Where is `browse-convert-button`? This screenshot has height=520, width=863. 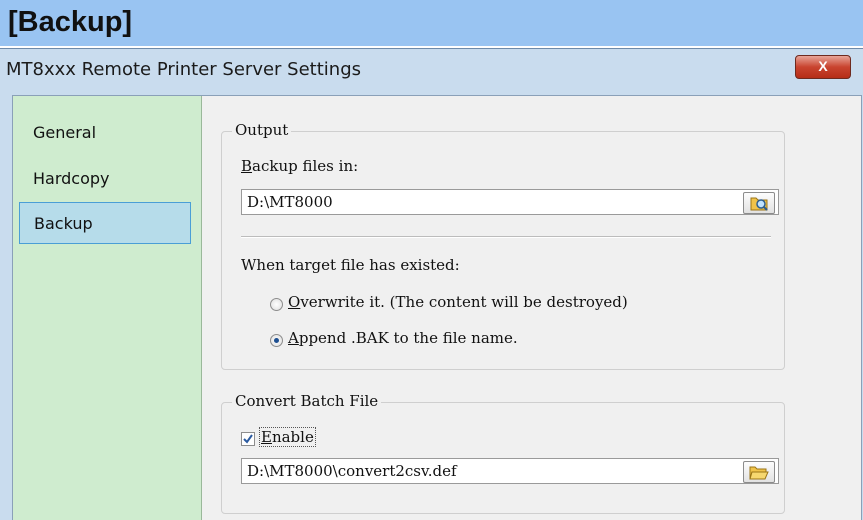
browse-convert-button is located at coordinates (759, 472).